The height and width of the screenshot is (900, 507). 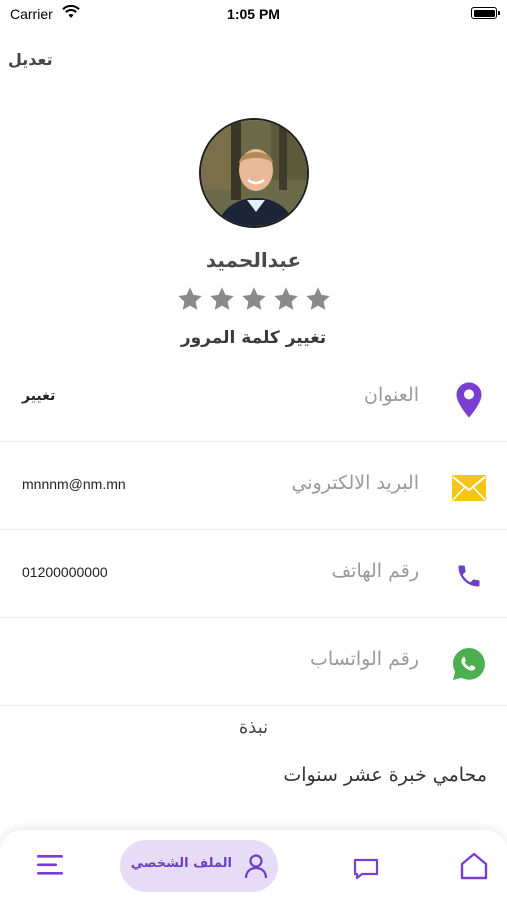 I want to click on rating-stars, so click(x=254, y=299).